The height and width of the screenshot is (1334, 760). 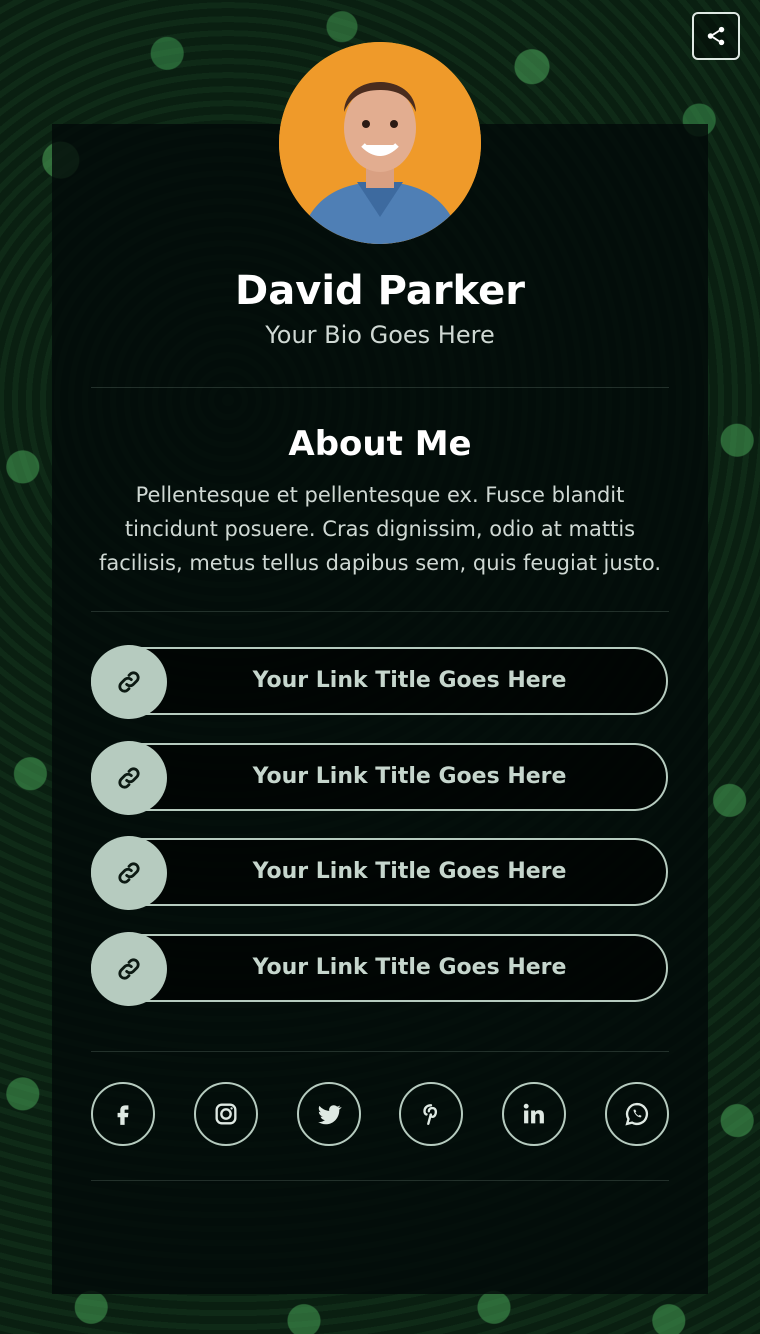 I want to click on share-button, so click(x=716, y=36).